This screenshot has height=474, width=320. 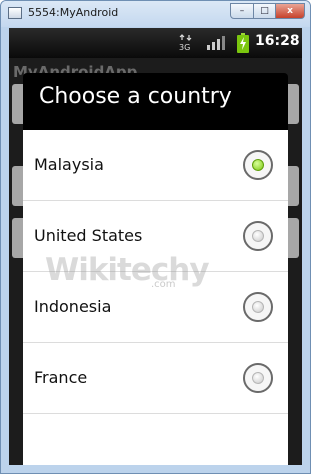 What do you see at coordinates (61, 377) in the screenshot?
I see `option-label: France` at bounding box center [61, 377].